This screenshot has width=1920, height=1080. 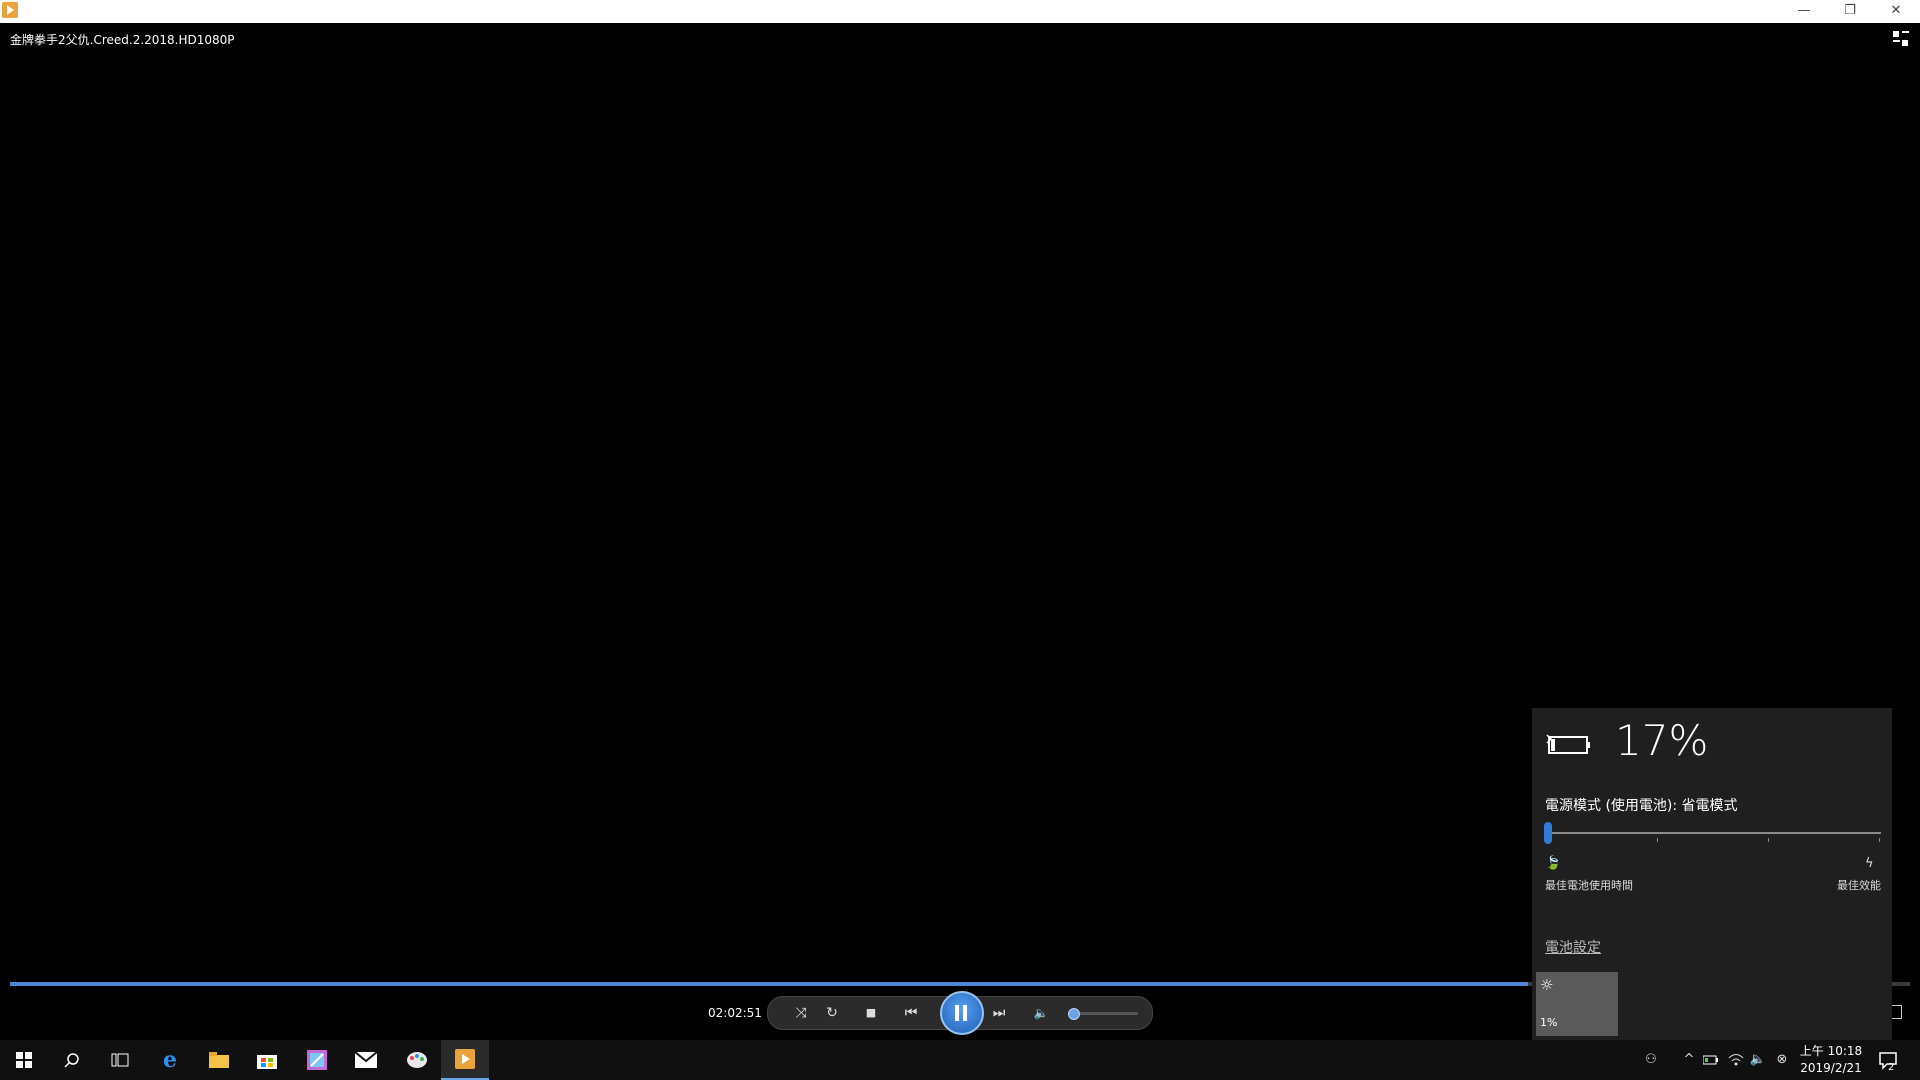 What do you see at coordinates (769, 984) in the screenshot?
I see `seek-bar-progress` at bounding box center [769, 984].